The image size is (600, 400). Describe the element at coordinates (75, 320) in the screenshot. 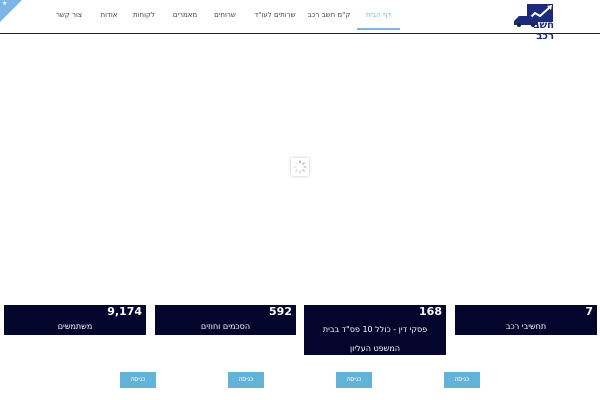

I see `stat-card-users: 9,174 משתמשים` at that location.